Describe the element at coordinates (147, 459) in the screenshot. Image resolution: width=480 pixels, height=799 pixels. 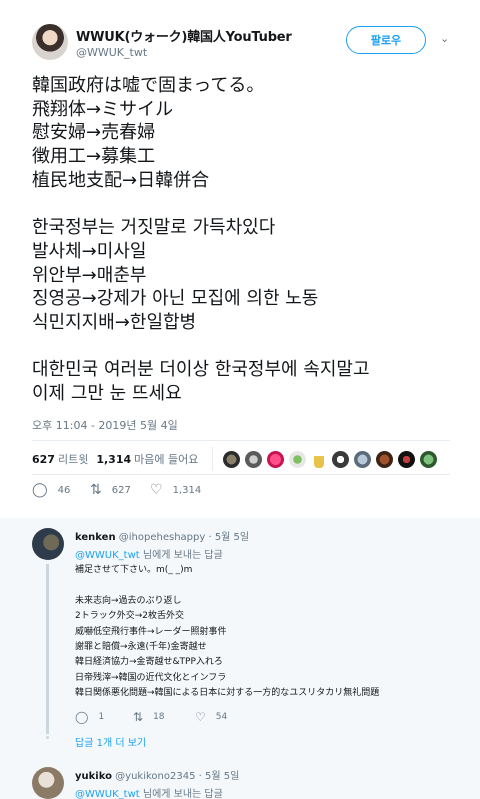
I see `like-stat: 1,314 마음에 들어요` at that location.